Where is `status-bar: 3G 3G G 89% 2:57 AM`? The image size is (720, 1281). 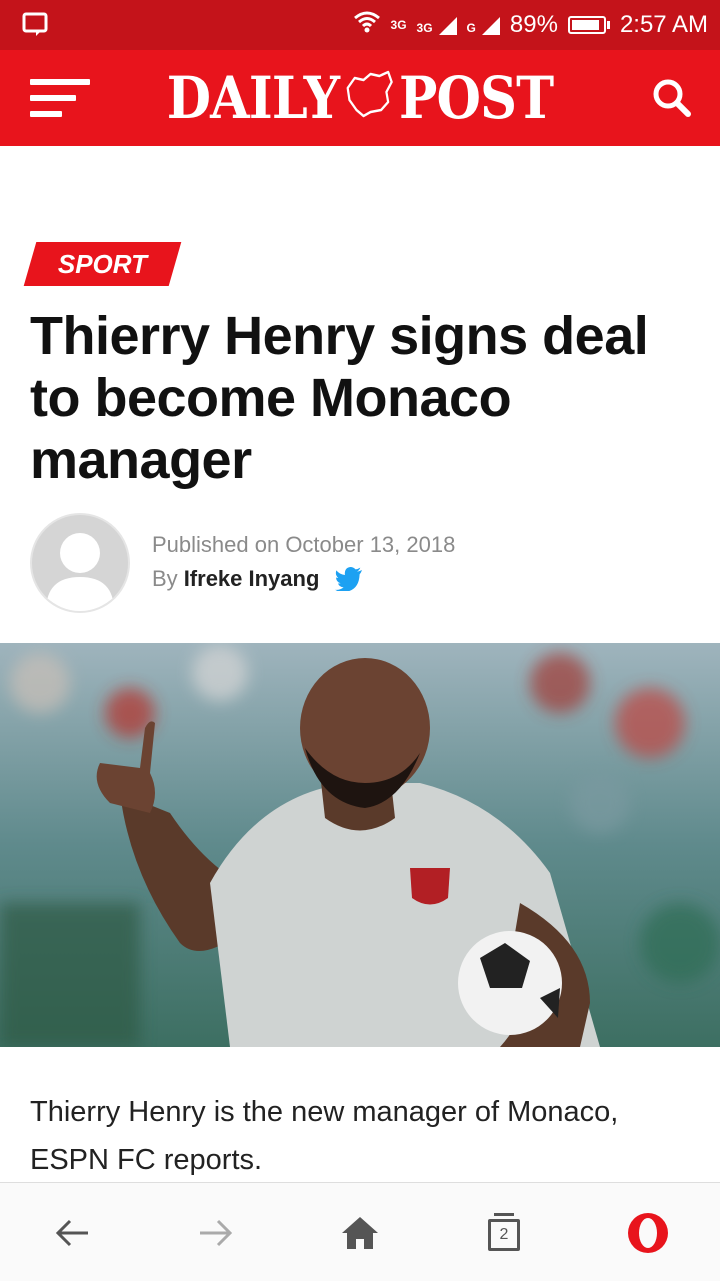
status-bar: 3G 3G G 89% 2:57 AM is located at coordinates (360, 25).